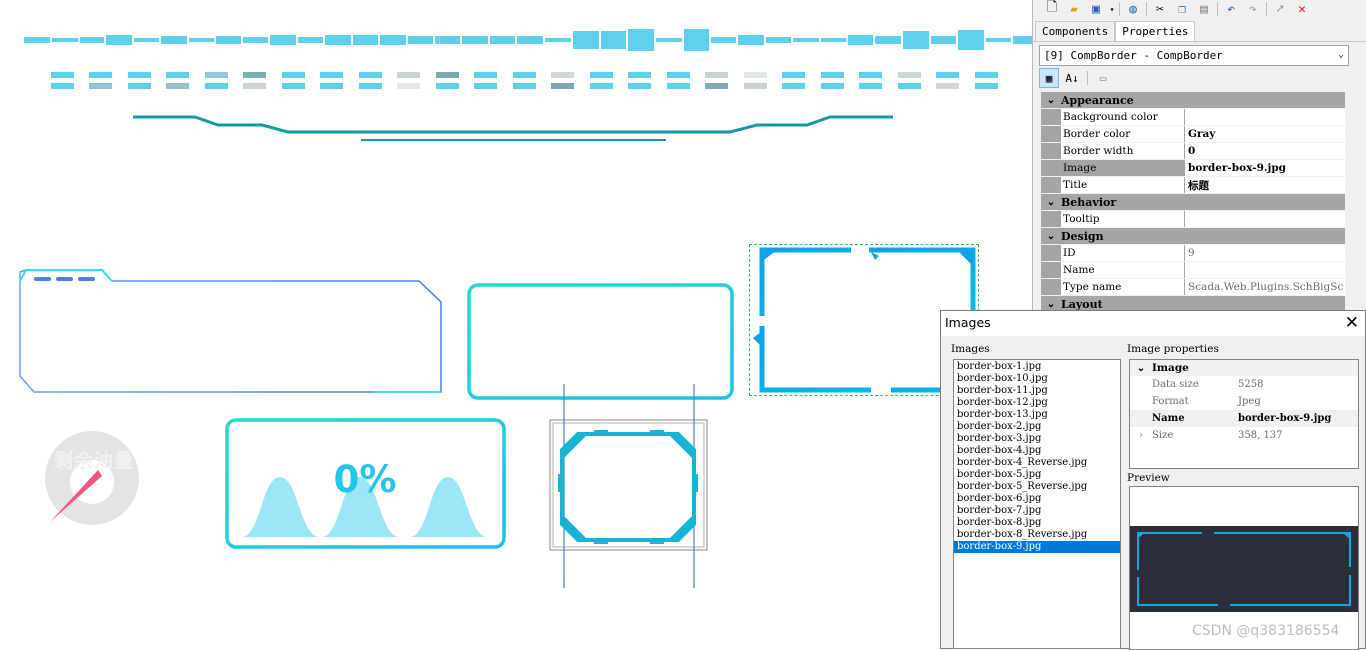 This screenshot has width=1366, height=650. Describe the element at coordinates (1265, 151) in the screenshot. I see `property-value: 0` at that location.